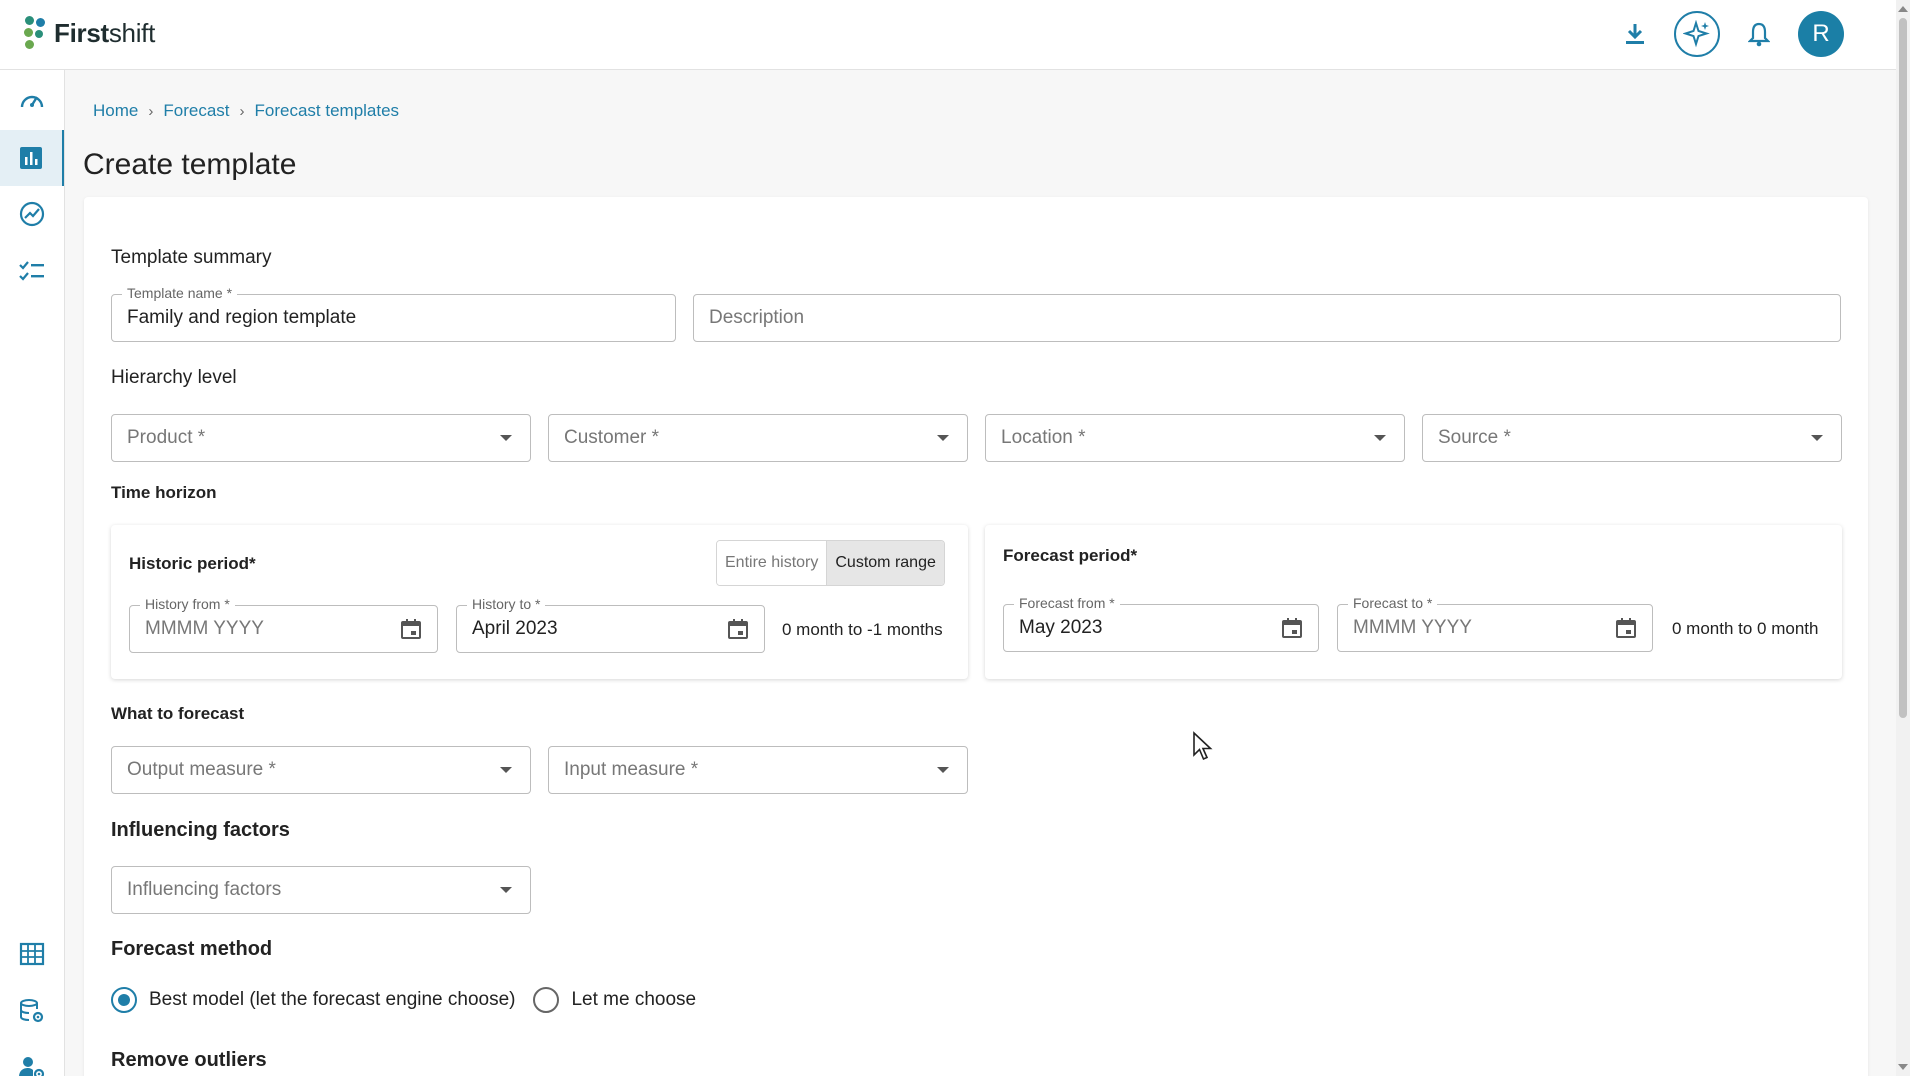 The image size is (1910, 1076). What do you see at coordinates (1067, 603) in the screenshot?
I see `forecast-from-label: Forecast from *` at bounding box center [1067, 603].